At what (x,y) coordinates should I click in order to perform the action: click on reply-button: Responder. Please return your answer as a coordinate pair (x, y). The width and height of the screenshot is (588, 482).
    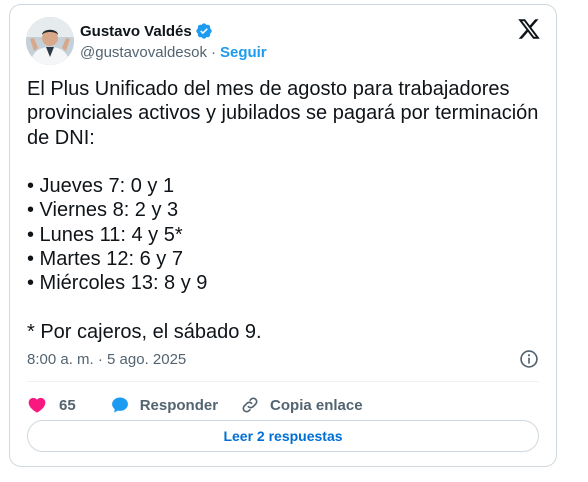
    Looking at the image, I should click on (164, 405).